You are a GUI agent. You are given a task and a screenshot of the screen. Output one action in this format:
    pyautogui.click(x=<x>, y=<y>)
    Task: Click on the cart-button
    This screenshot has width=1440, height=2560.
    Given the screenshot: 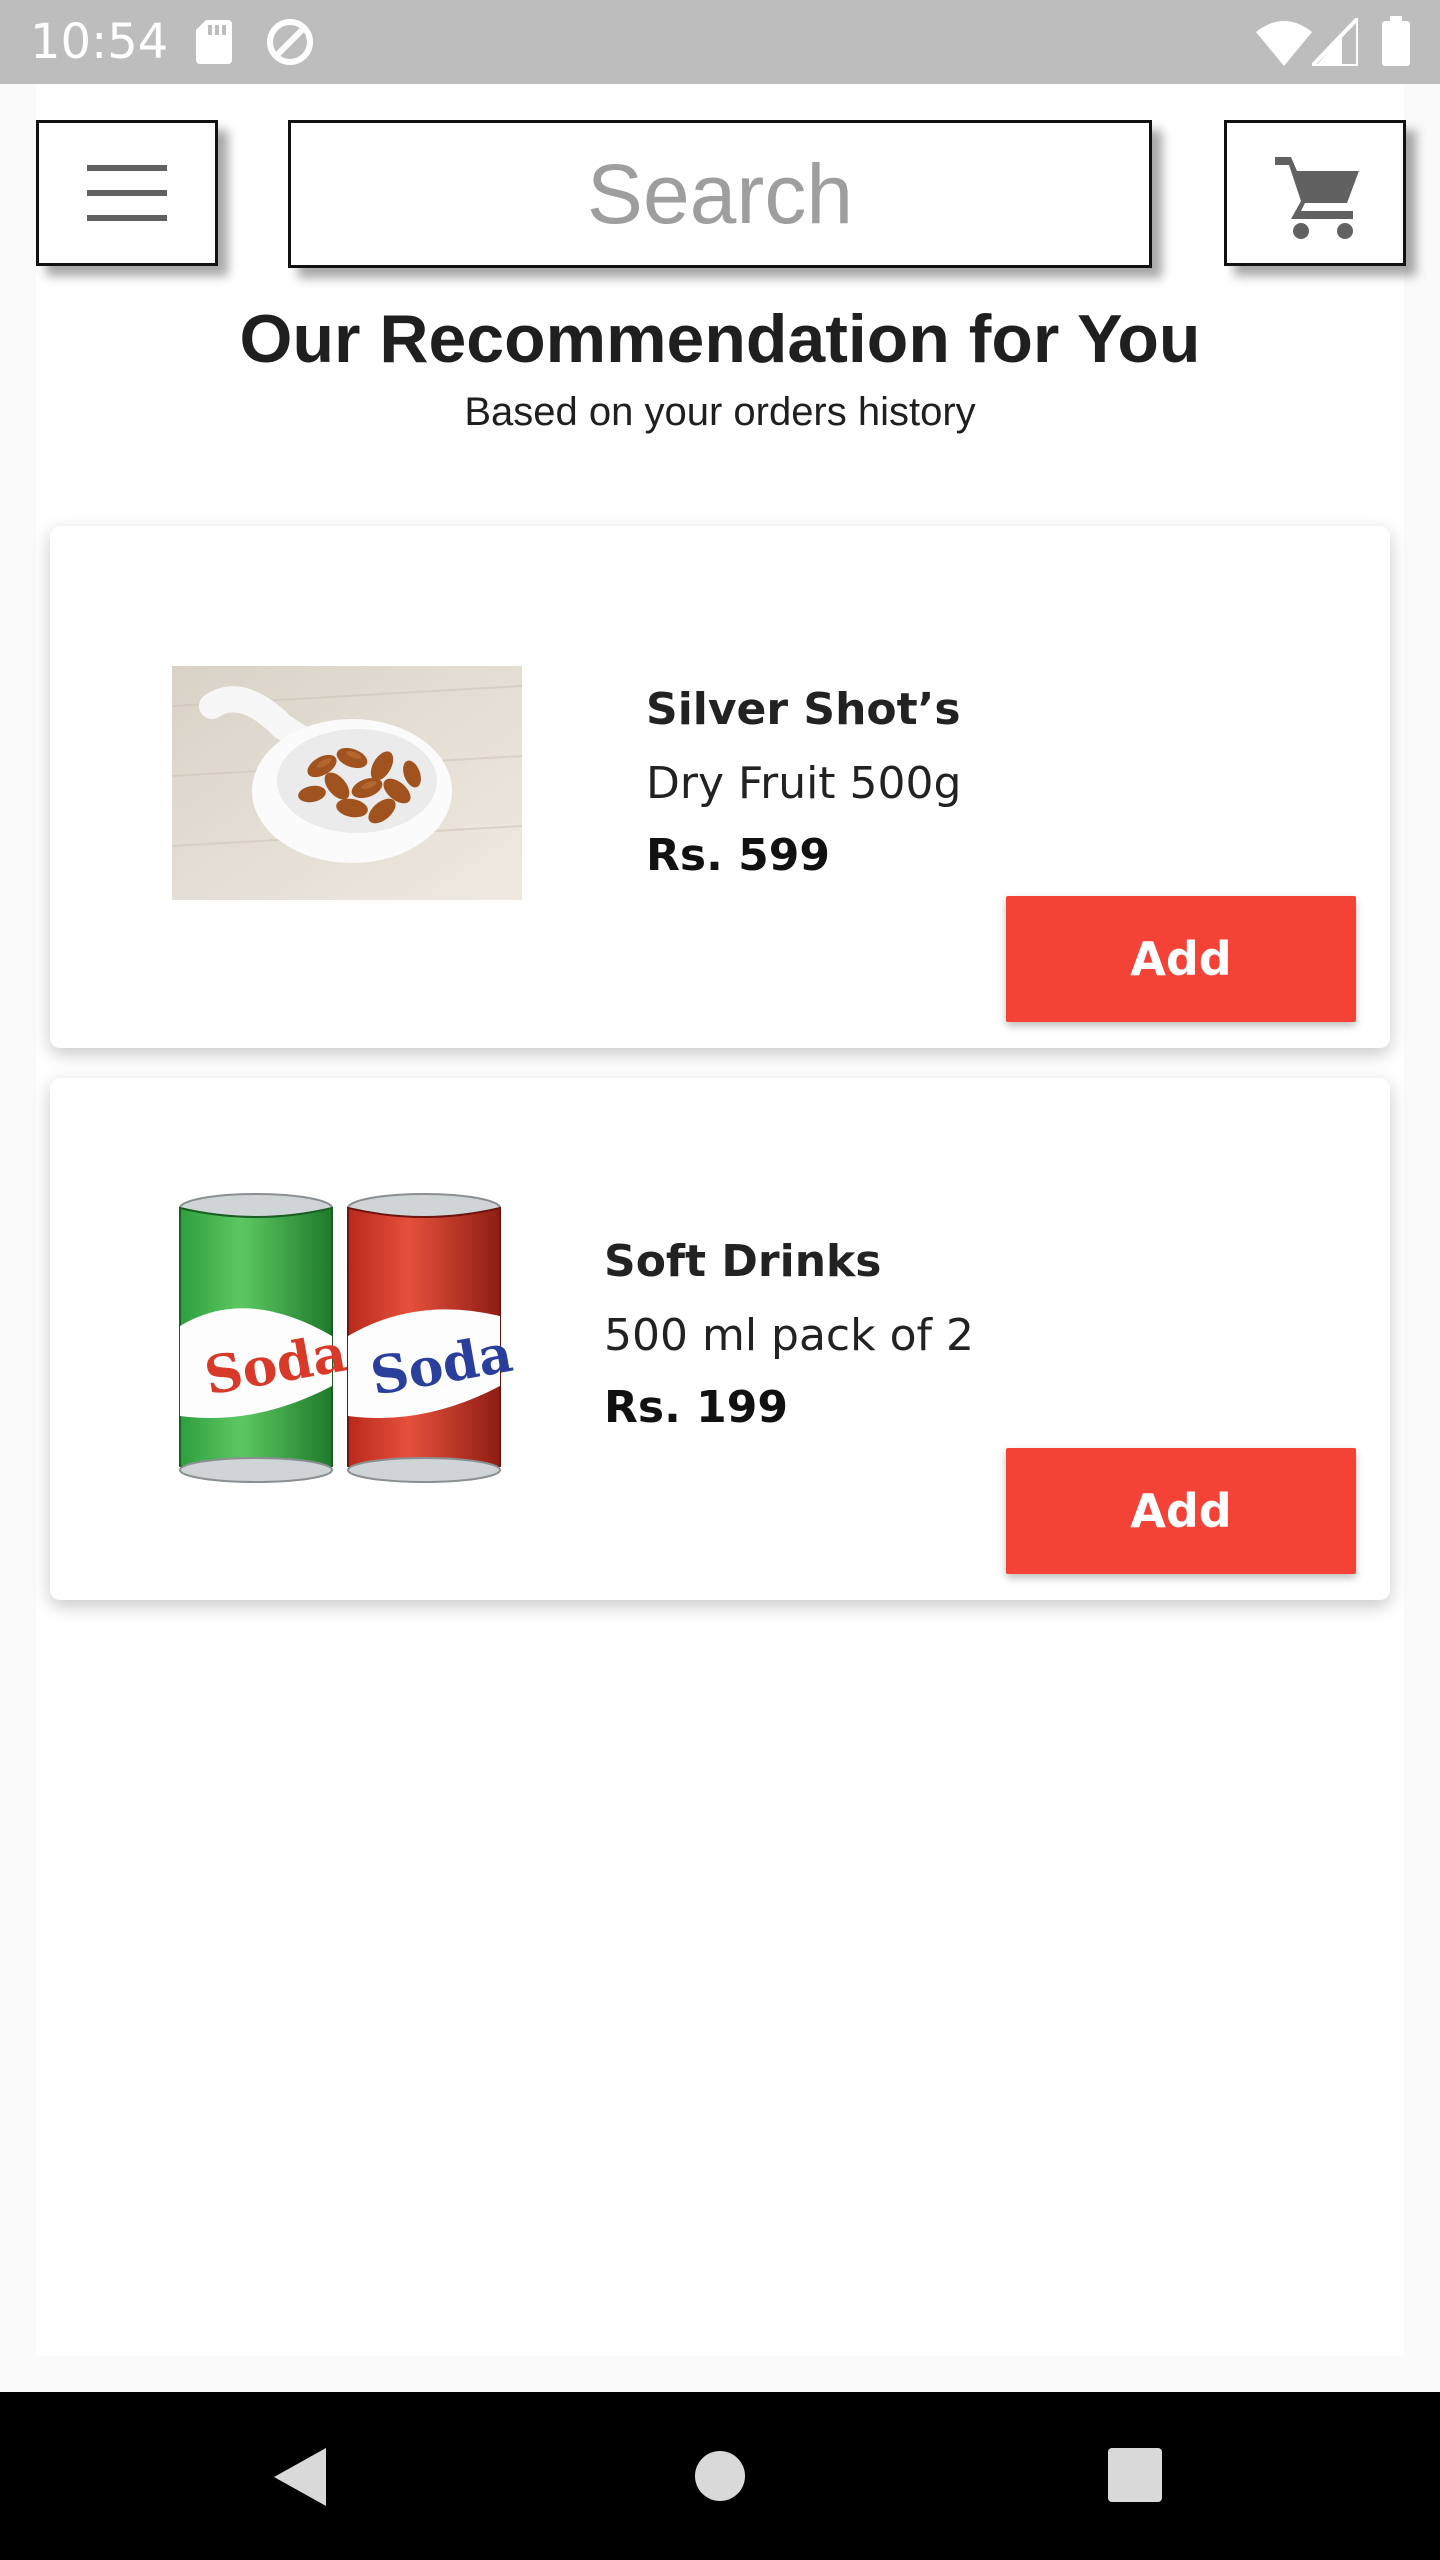 What is the action you would take?
    pyautogui.click(x=1315, y=193)
    